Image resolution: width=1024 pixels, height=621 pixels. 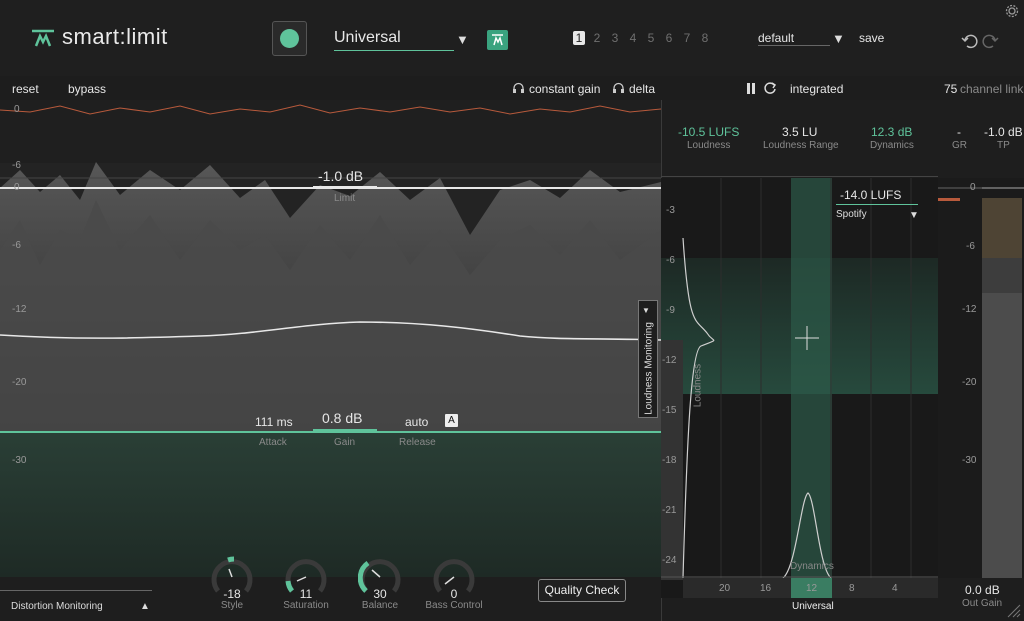 What do you see at coordinates (751, 88) in the screenshot?
I see `pause-icon` at bounding box center [751, 88].